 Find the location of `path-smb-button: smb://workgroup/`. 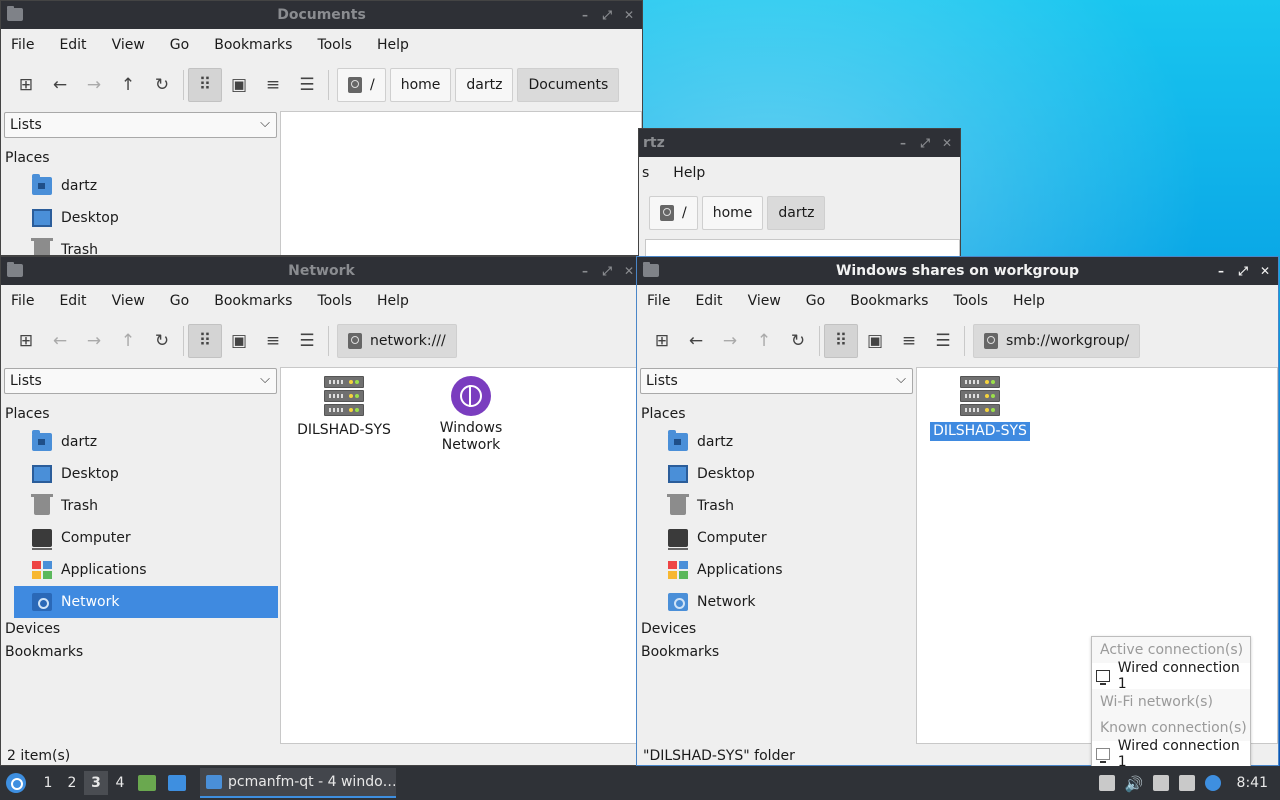

path-smb-button: smb://workgroup/ is located at coordinates (1057, 341).